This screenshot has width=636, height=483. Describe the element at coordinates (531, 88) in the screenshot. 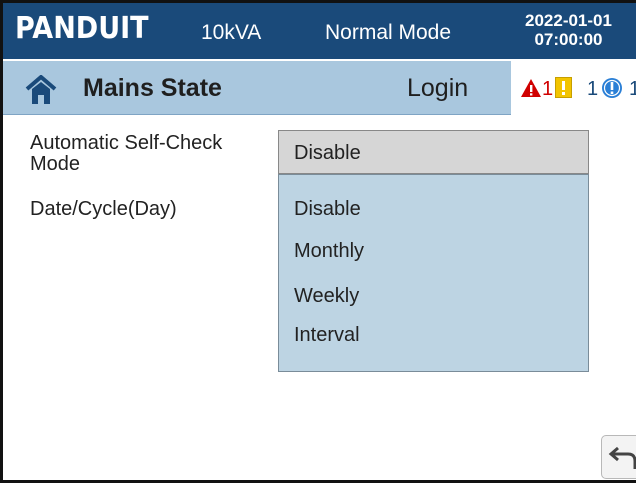

I see `warning-triangle-icon` at that location.